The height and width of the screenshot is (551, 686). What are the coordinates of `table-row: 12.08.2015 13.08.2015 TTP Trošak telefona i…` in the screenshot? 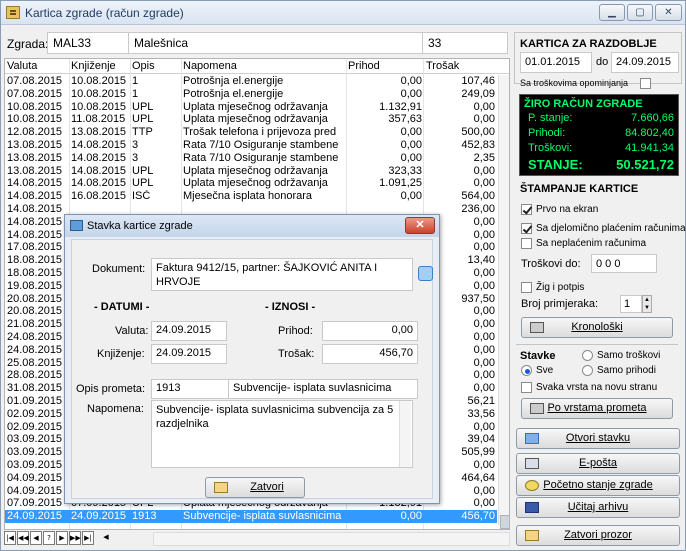 It's located at (251, 132).